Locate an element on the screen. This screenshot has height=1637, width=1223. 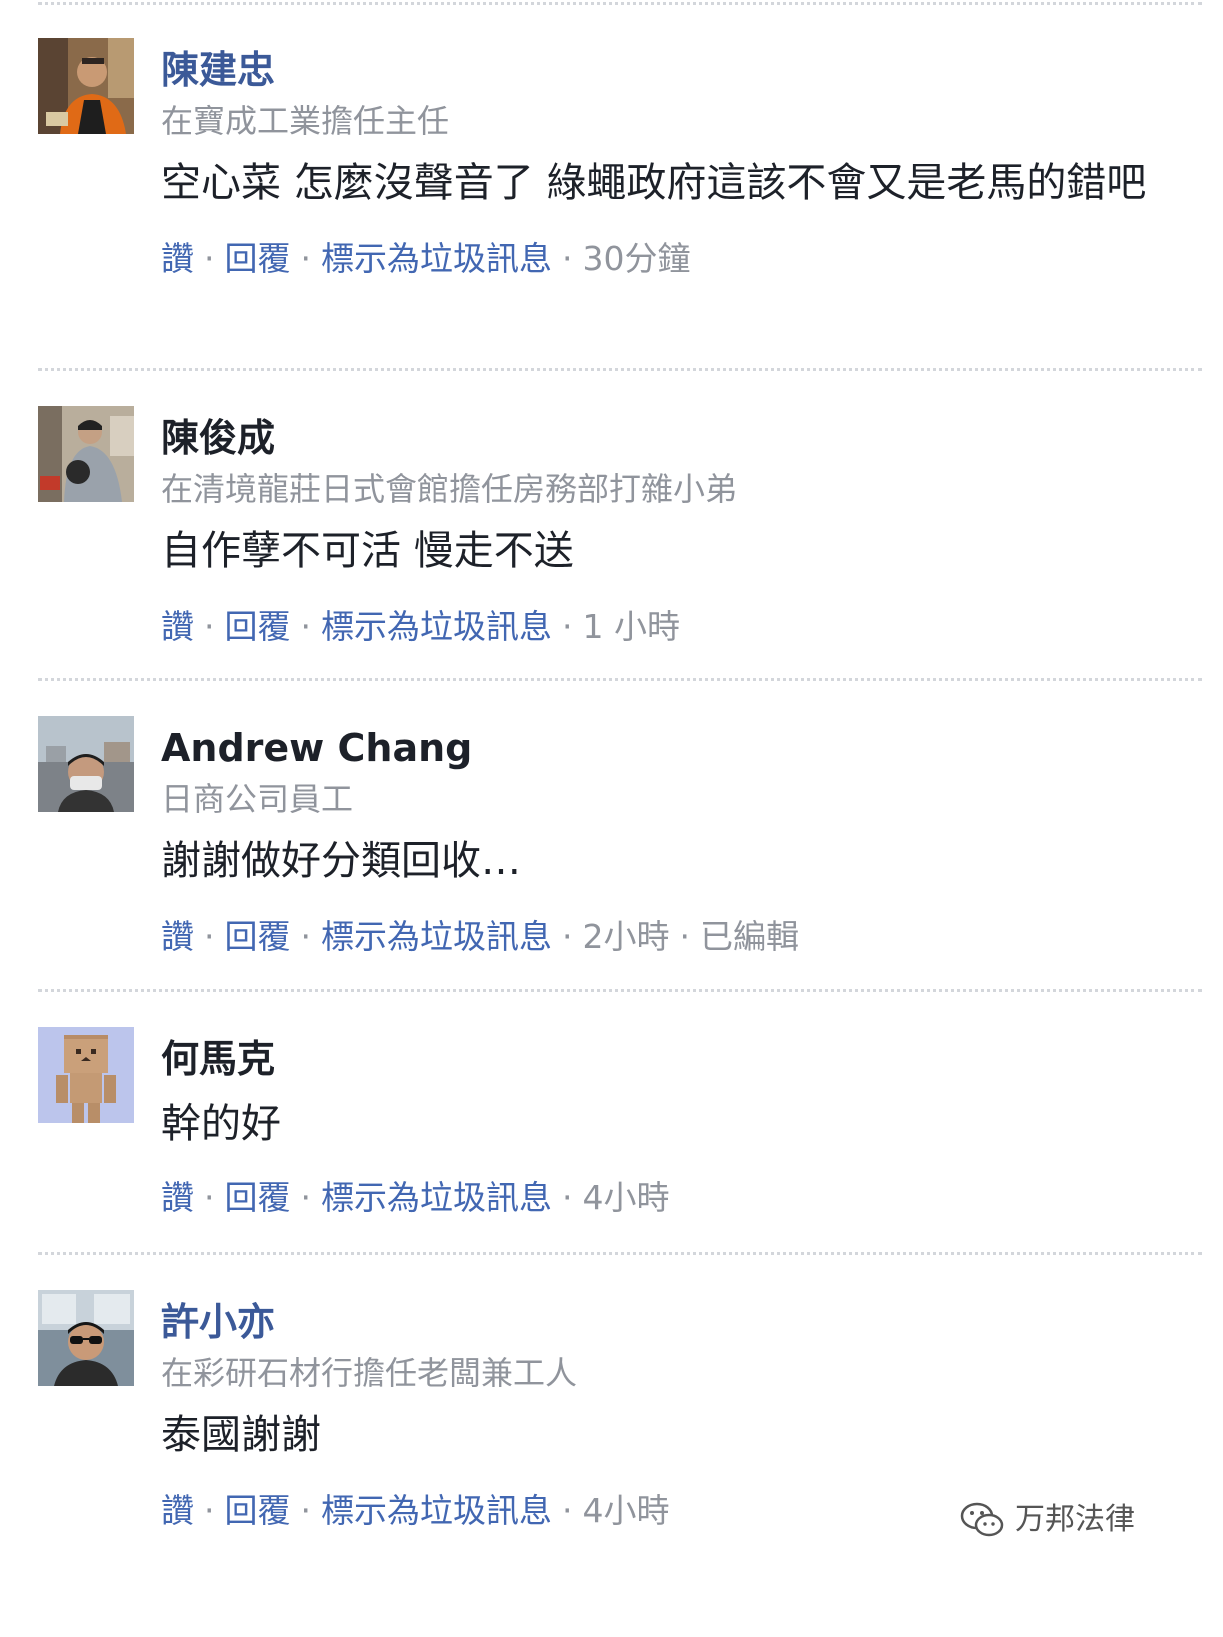
comment-text: 空心菜 怎麼沒聲音了 綠蠅政府這該不會又是老馬的錯吧 is located at coordinates (654, 183).